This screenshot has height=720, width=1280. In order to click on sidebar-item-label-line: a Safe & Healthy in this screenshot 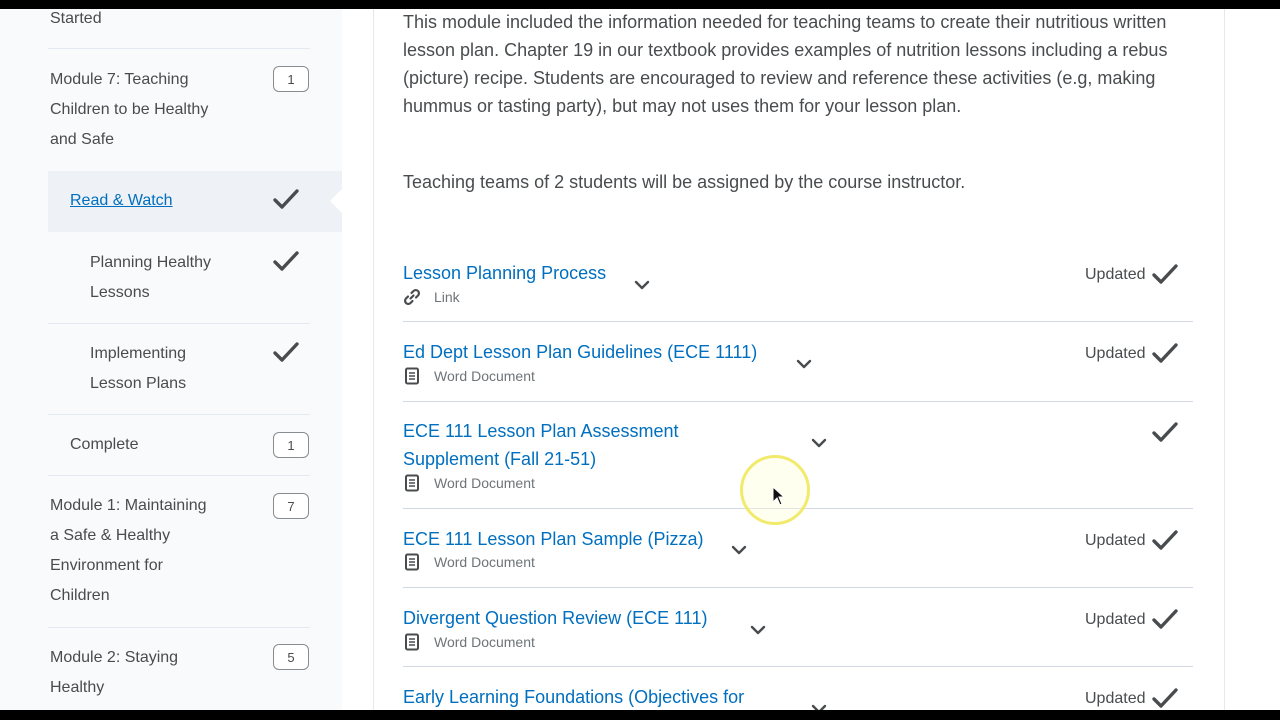, I will do `click(110, 535)`.